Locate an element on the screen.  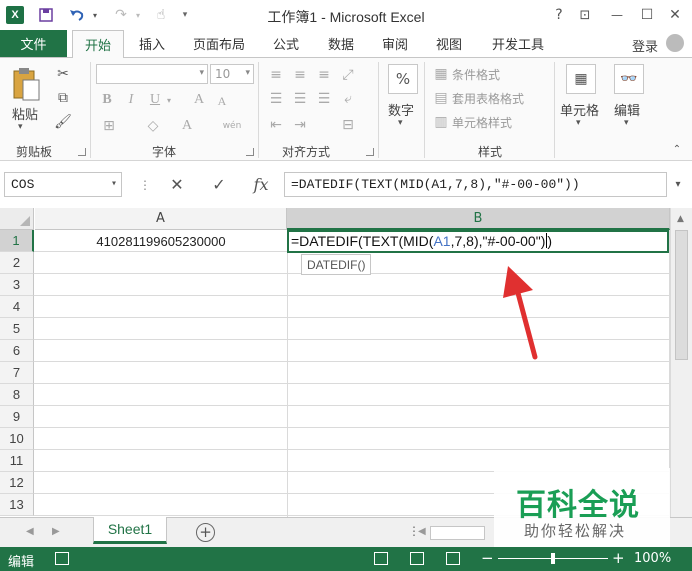
tab-file: 文件 is located at coordinates (33, 43).